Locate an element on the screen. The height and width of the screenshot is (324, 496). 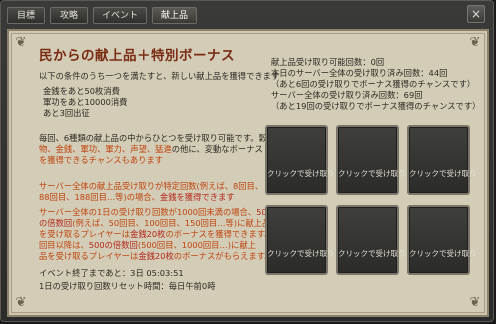
stat-total-hint: （あと19回の受け取りでボーナス獲得のチャンスです） is located at coordinates (376, 106).